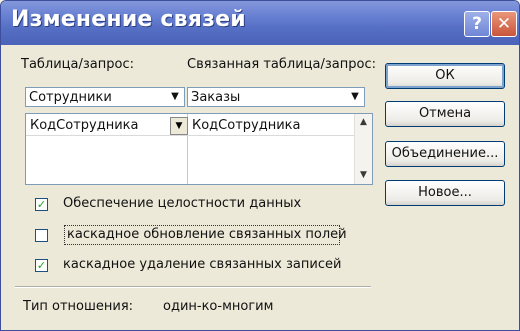  Describe the element at coordinates (363, 175) in the screenshot. I see `scroll-down-icon: ▼` at that location.